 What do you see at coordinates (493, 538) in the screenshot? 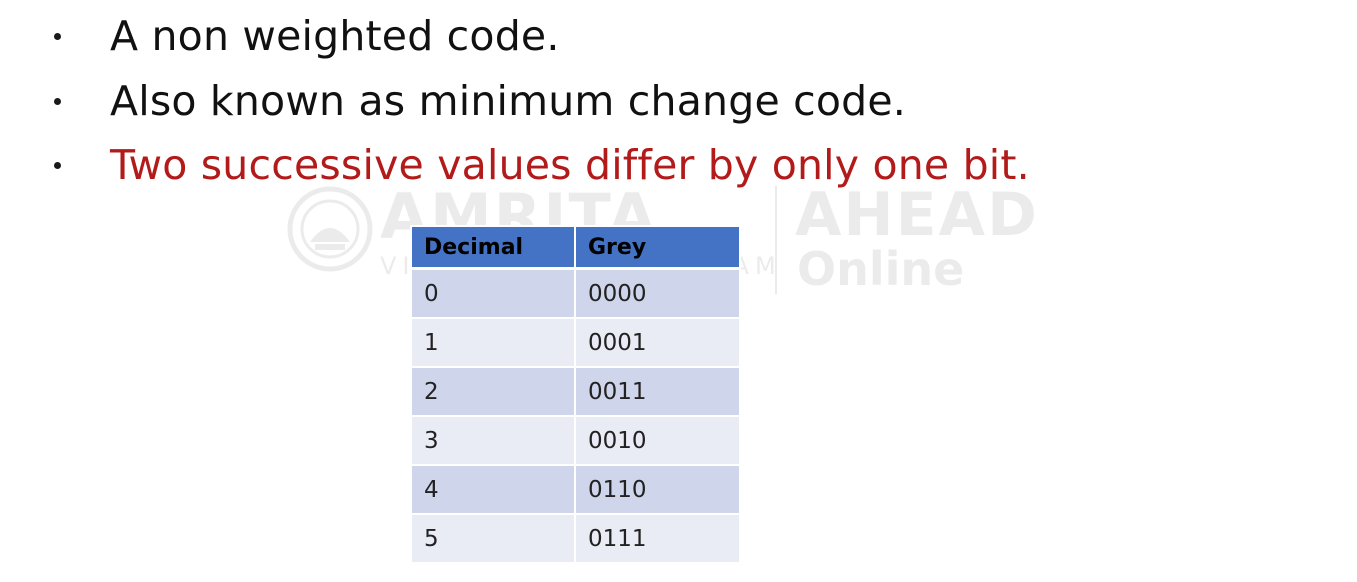
I see `cell-decimal: 5` at bounding box center [493, 538].